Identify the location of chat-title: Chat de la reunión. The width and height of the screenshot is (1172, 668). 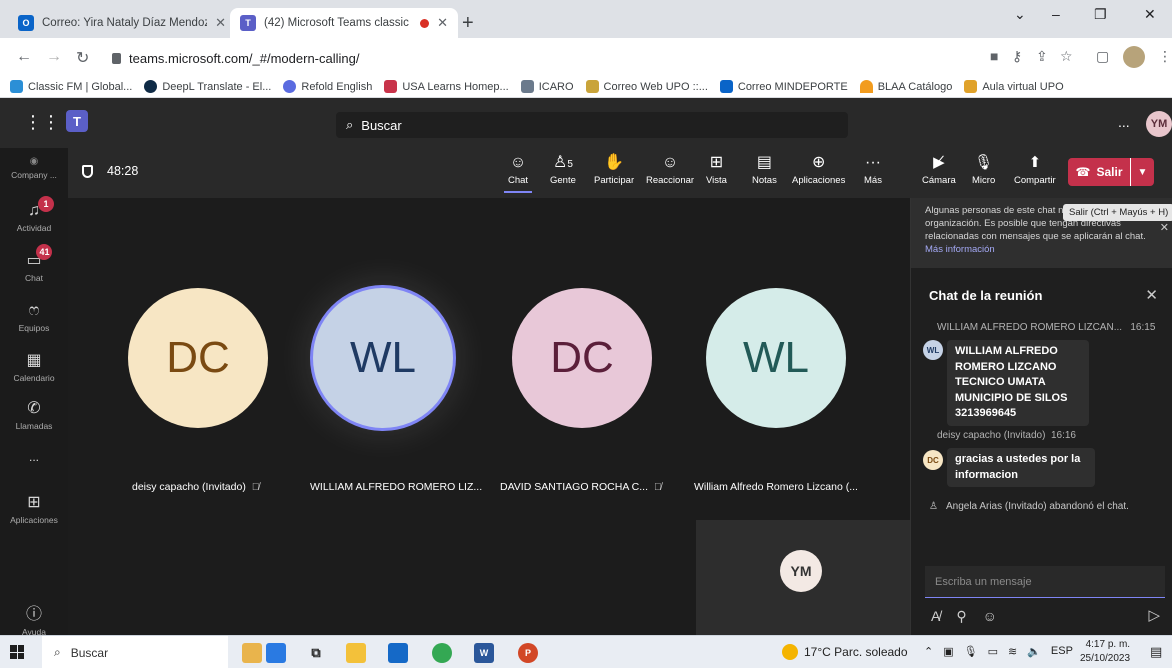
(986, 295).